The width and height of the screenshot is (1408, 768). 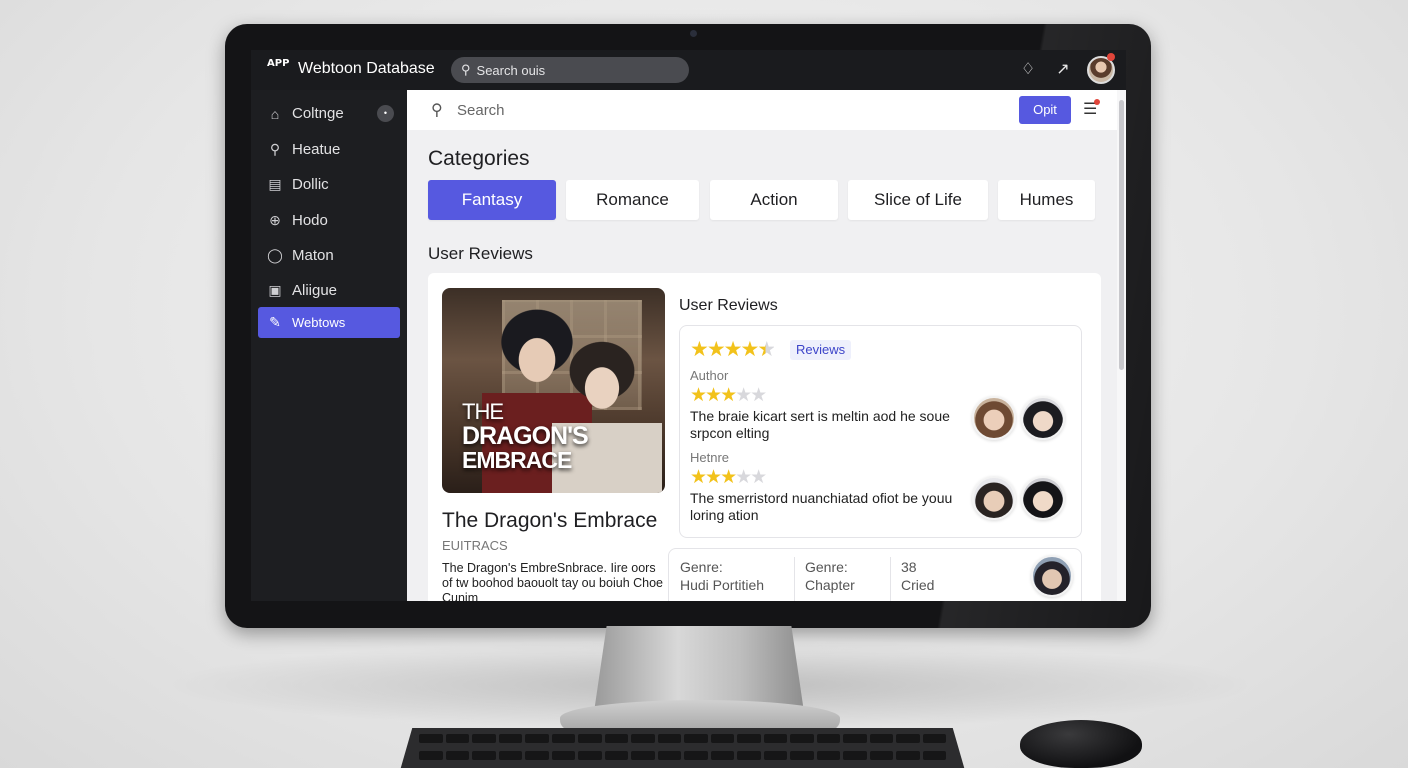 What do you see at coordinates (275, 220) in the screenshot?
I see `zoom-icon: ⊕` at bounding box center [275, 220].